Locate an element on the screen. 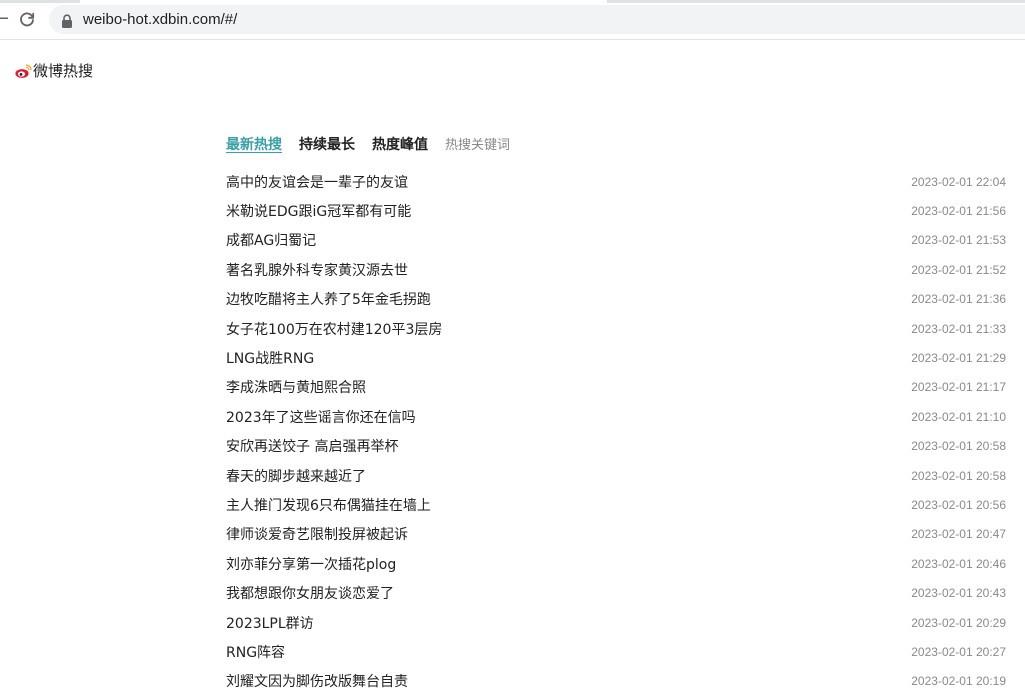 The width and height of the screenshot is (1025, 696). list-item: 著名乳腺外科专家黄汉源去世 2023-02-01 21:52 is located at coordinates (616, 269).